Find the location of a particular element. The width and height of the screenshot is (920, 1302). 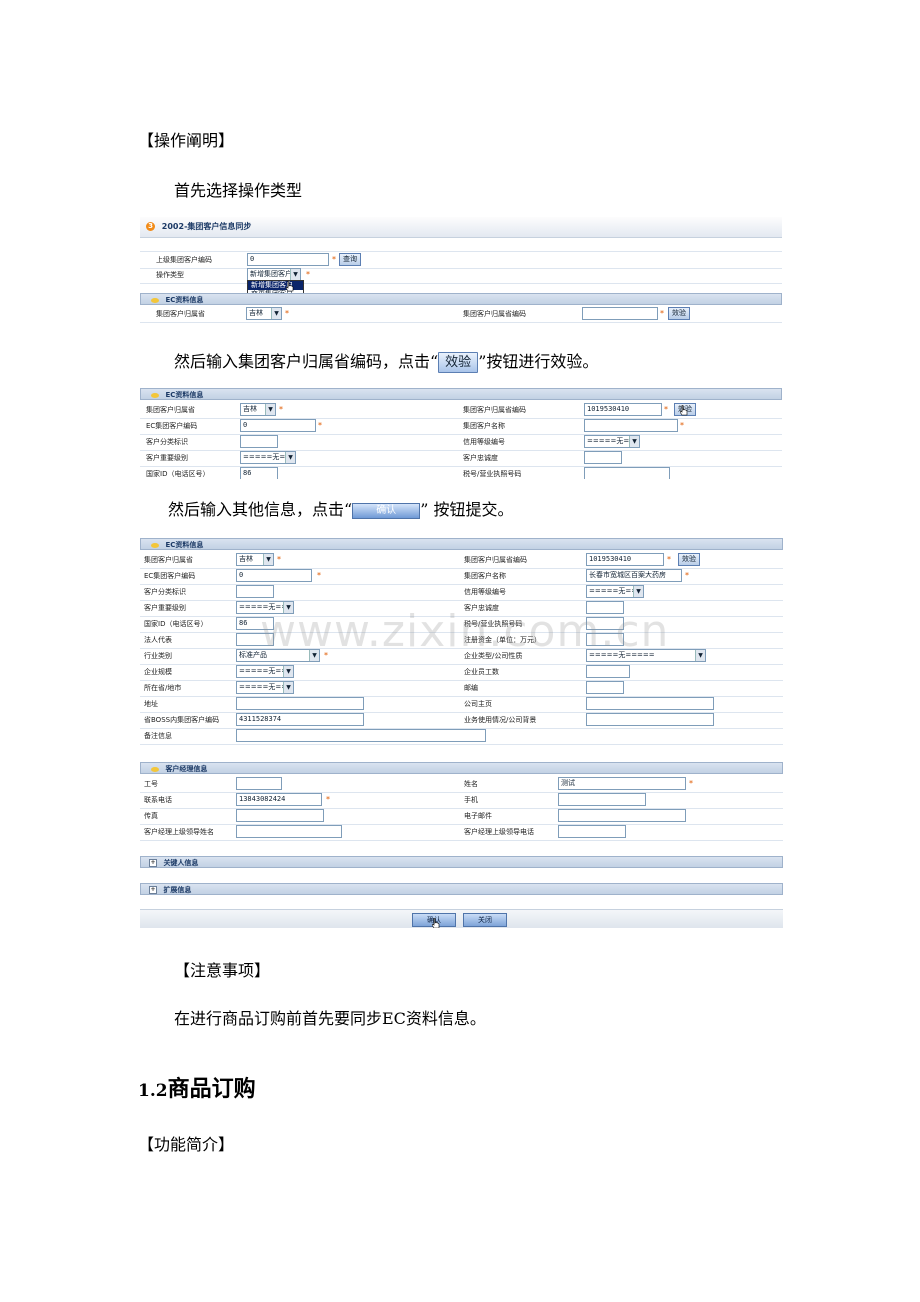

email-input is located at coordinates (622, 815).